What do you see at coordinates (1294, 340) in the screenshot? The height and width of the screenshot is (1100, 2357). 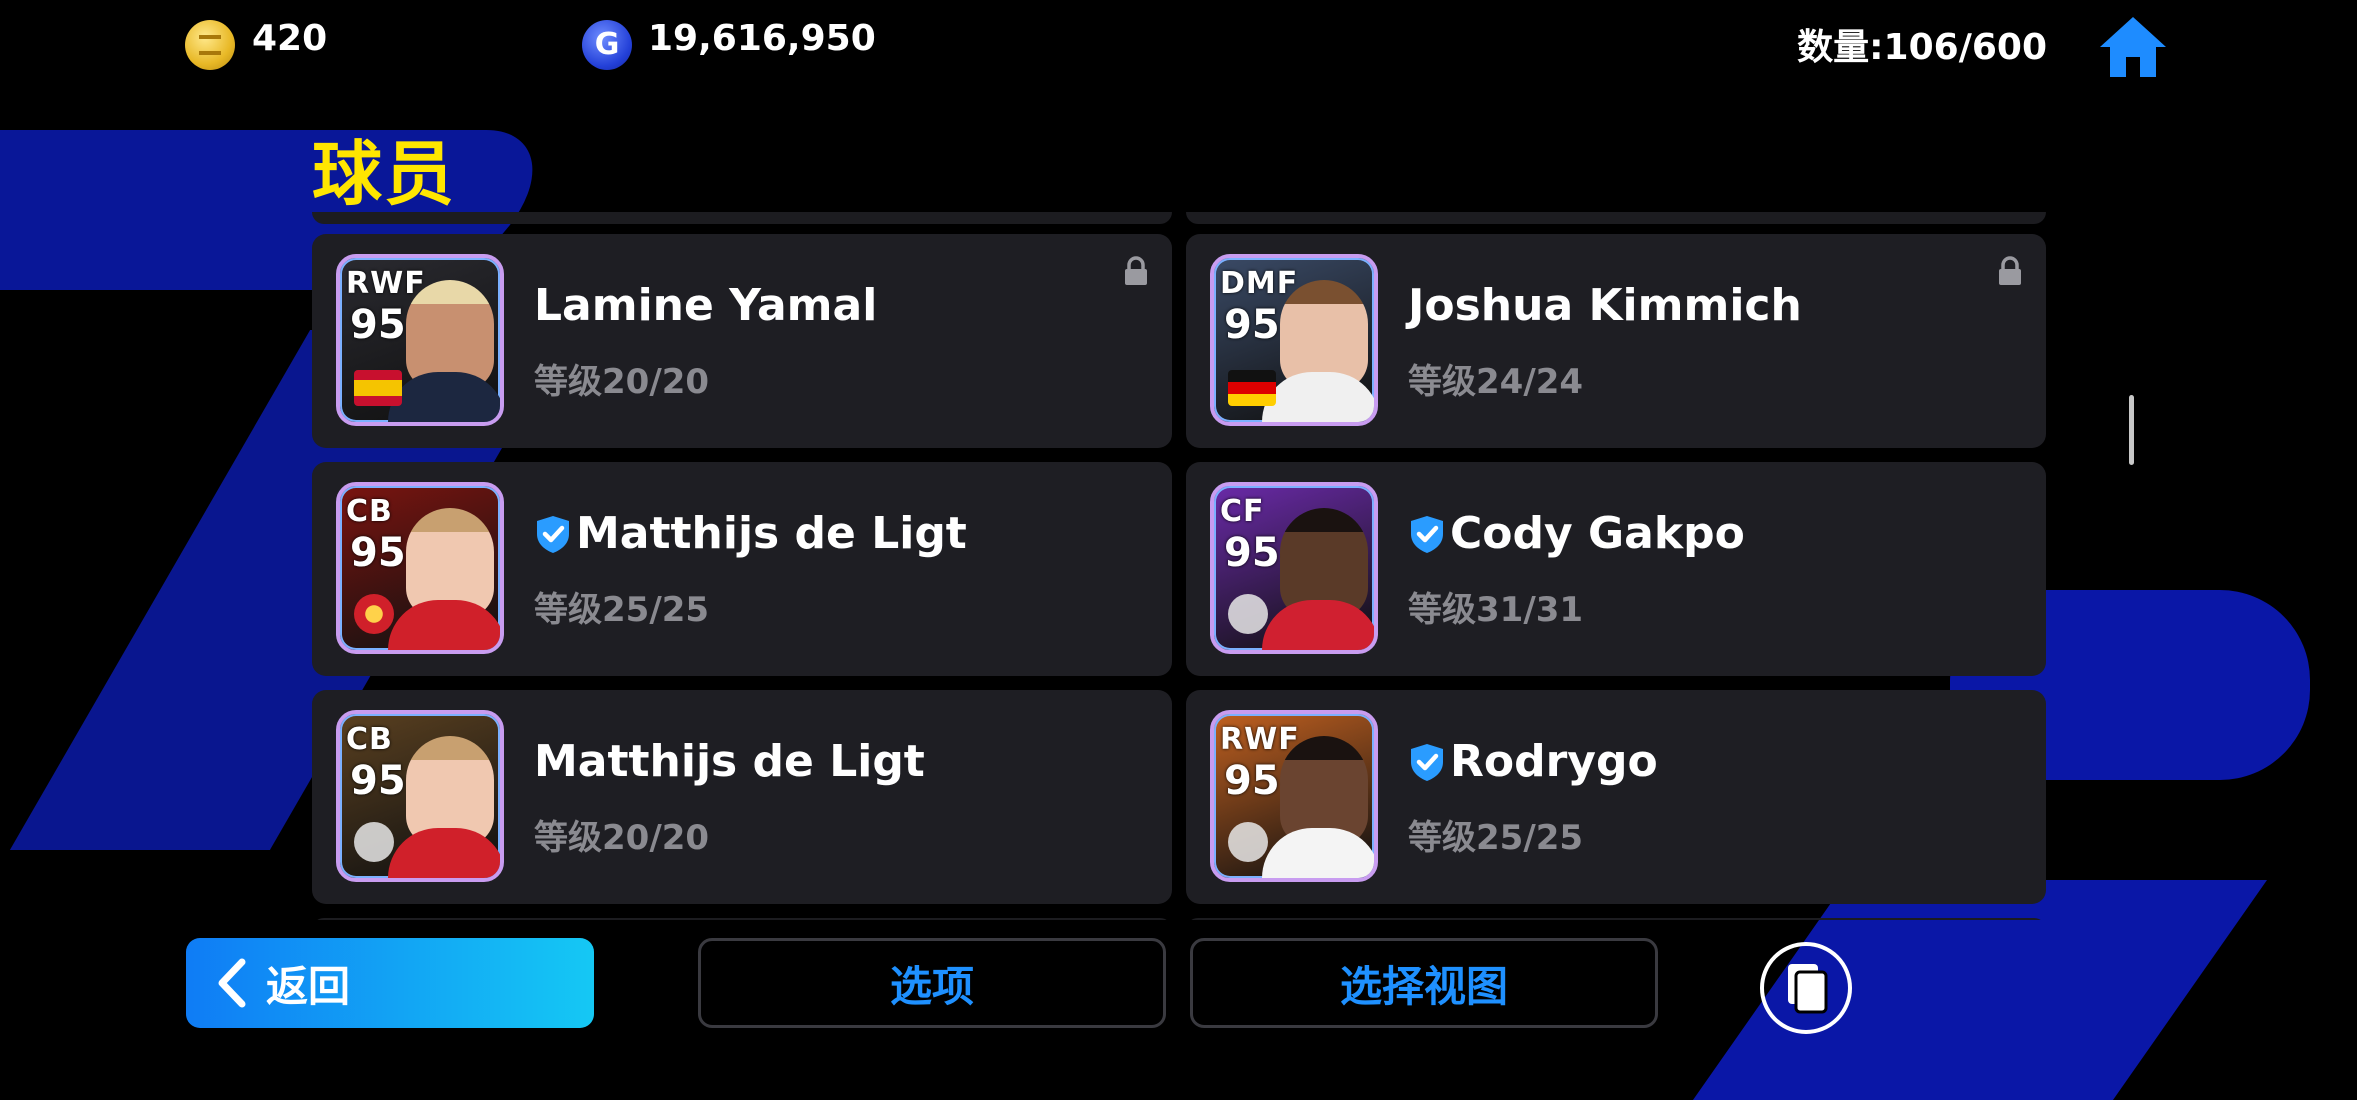 I see `player-thumbnail: DMF 95` at bounding box center [1294, 340].